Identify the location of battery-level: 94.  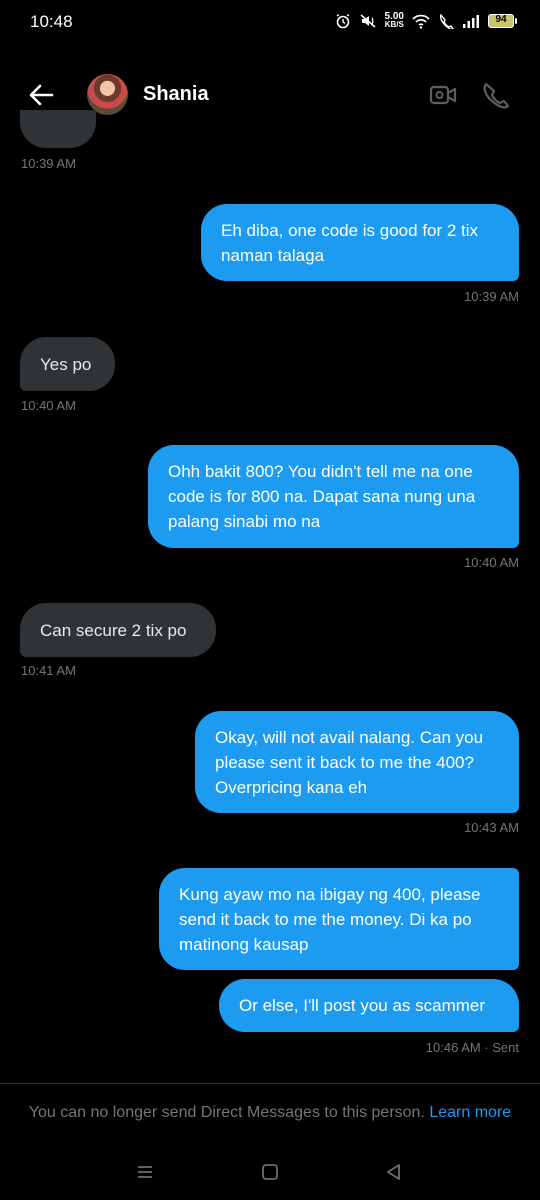
(501, 19).